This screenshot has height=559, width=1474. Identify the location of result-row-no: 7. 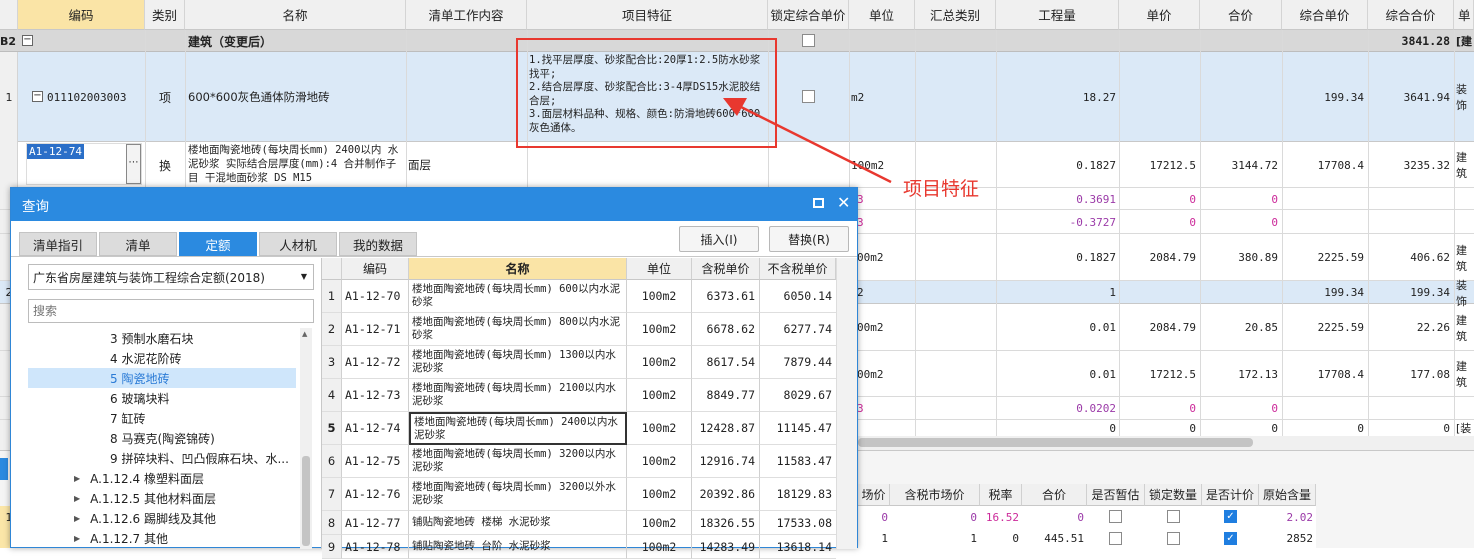
(332, 494).